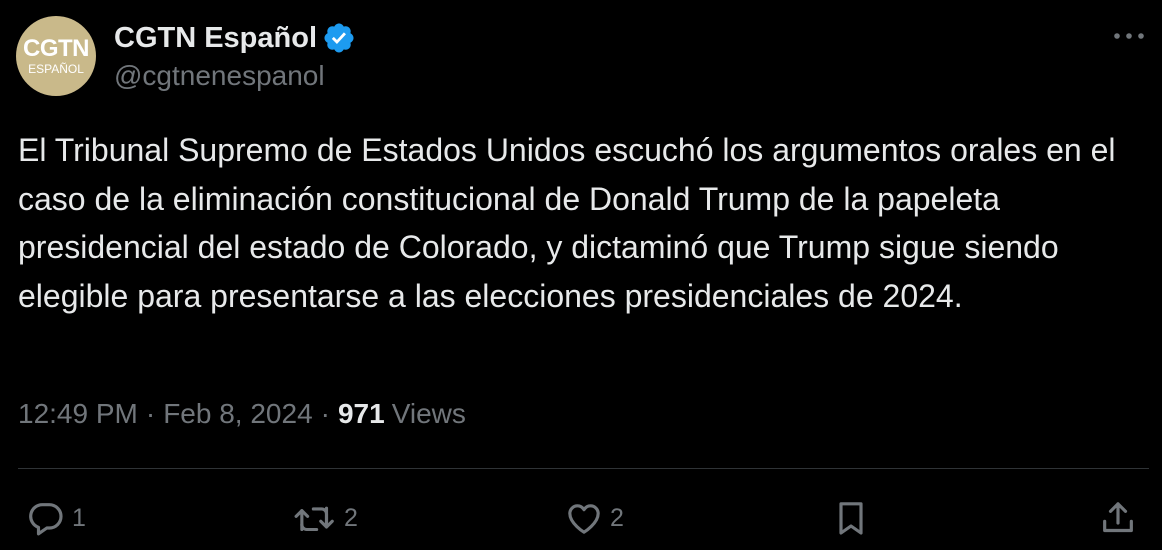 This screenshot has height=550, width=1162. I want to click on display-name: CGTN Español, so click(215, 38).